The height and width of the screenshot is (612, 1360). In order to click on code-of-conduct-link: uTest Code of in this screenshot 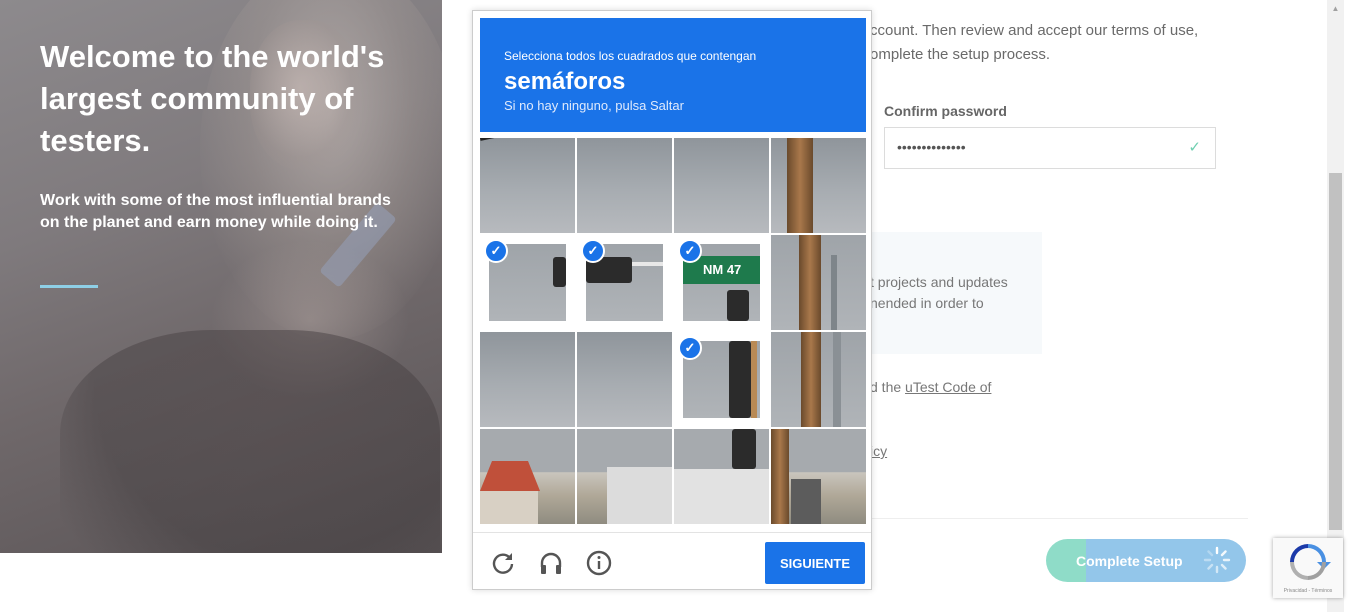, I will do `click(948, 387)`.